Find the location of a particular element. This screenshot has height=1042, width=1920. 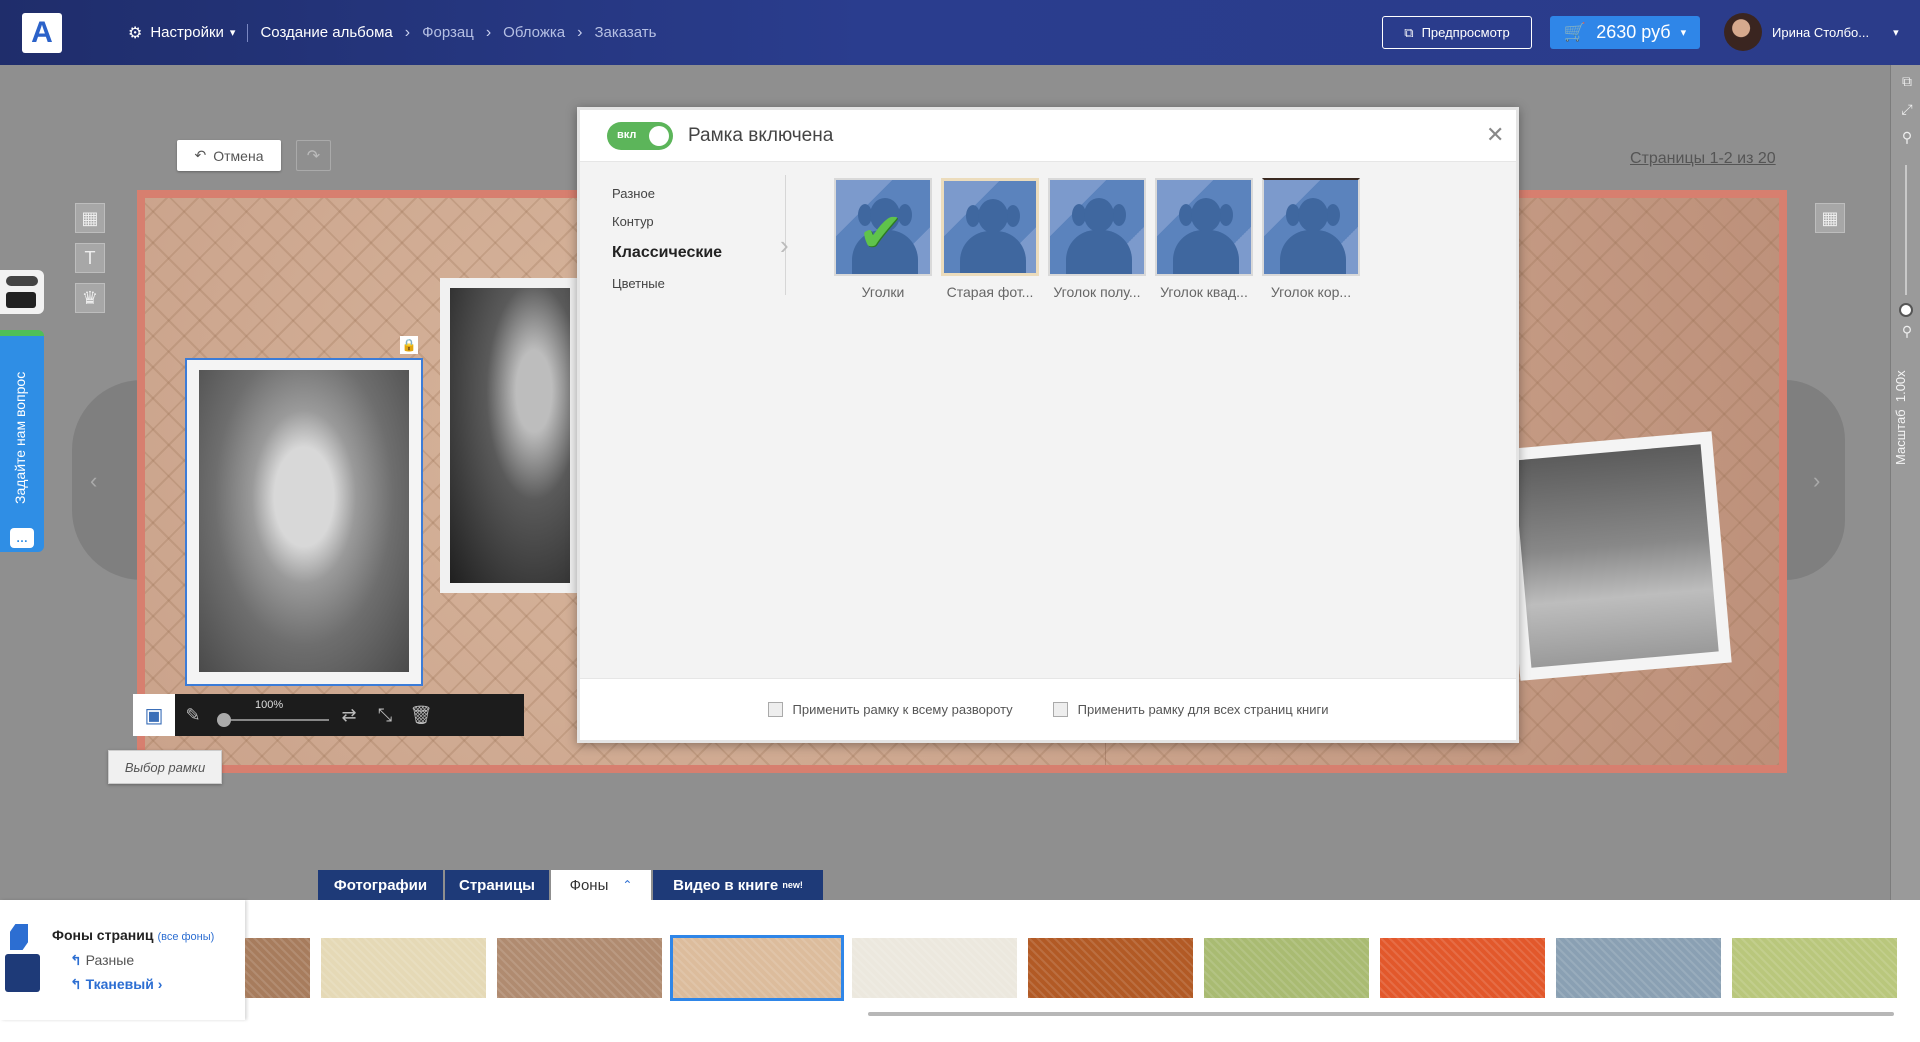

background-thumbnails is located at coordinates (1071, 968).